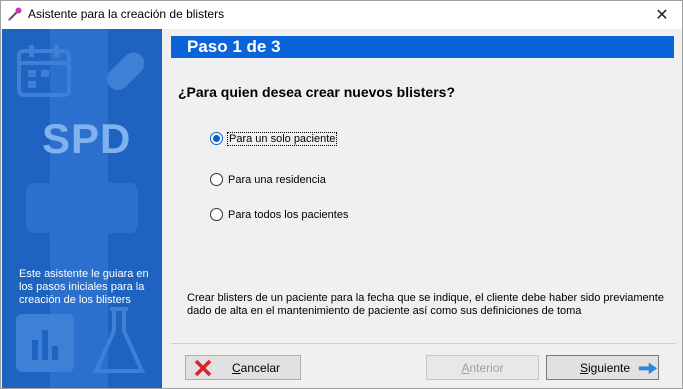 The height and width of the screenshot is (389, 683). I want to click on calendar-icon, so click(44, 71).